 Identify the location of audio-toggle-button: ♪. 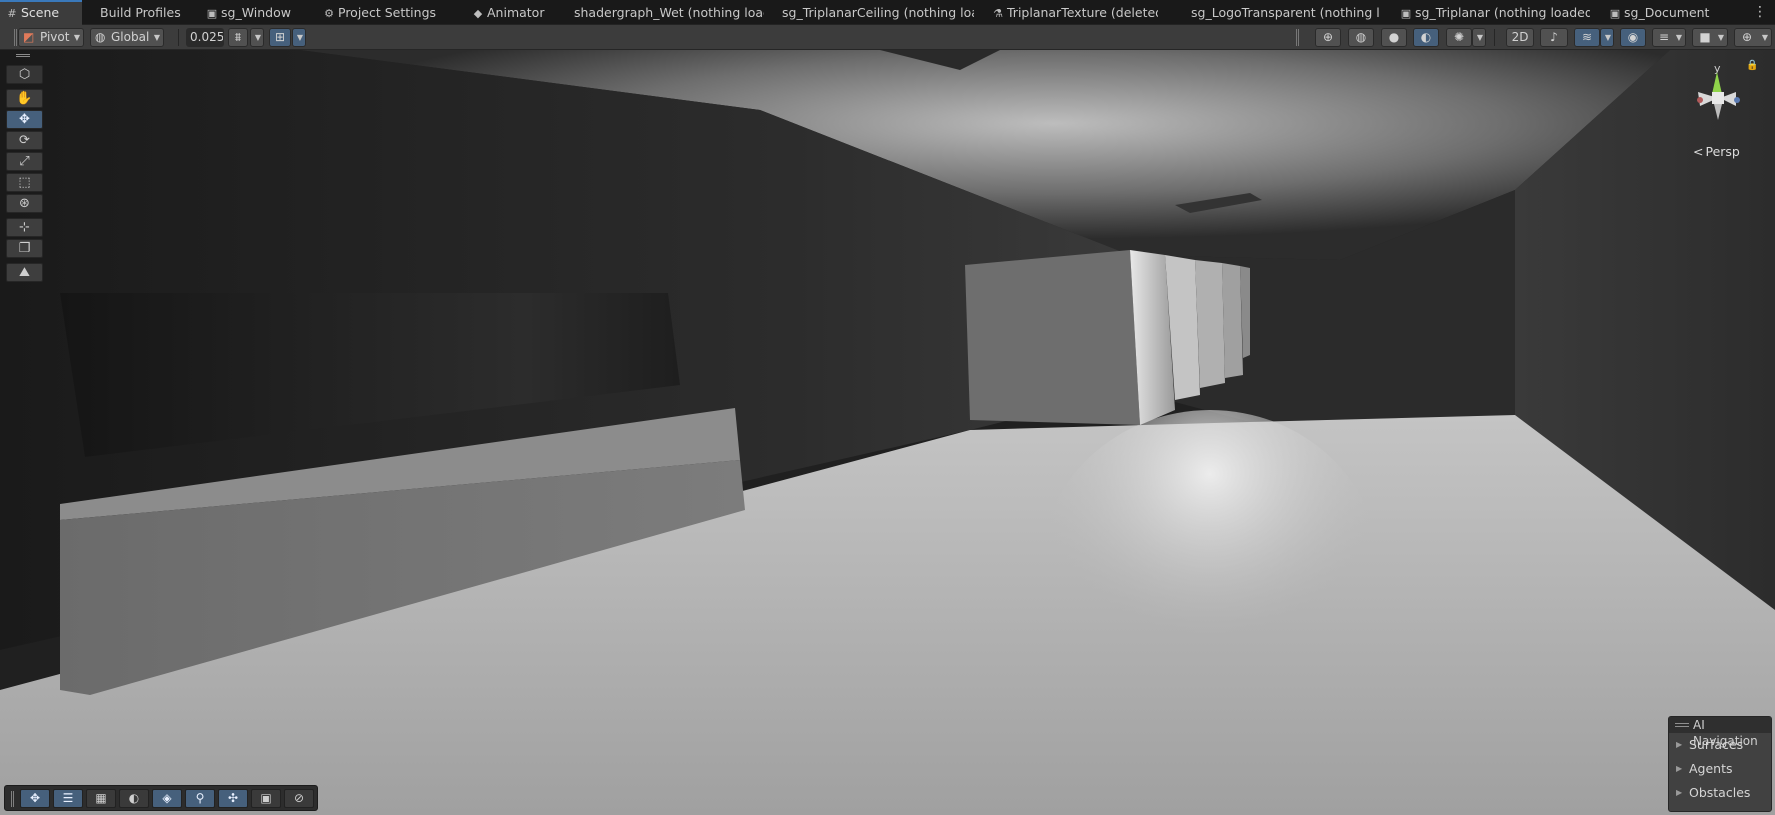
(1554, 37).